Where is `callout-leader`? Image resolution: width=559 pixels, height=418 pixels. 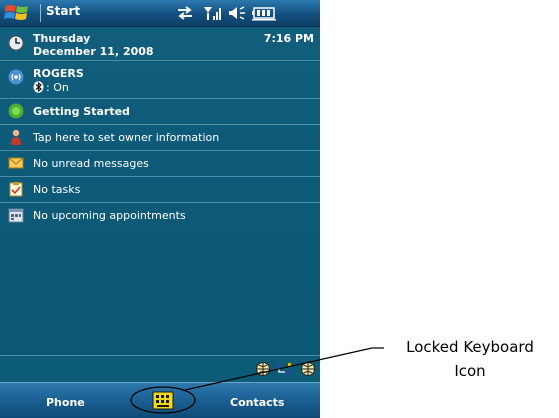 callout-leader is located at coordinates (278, 369).